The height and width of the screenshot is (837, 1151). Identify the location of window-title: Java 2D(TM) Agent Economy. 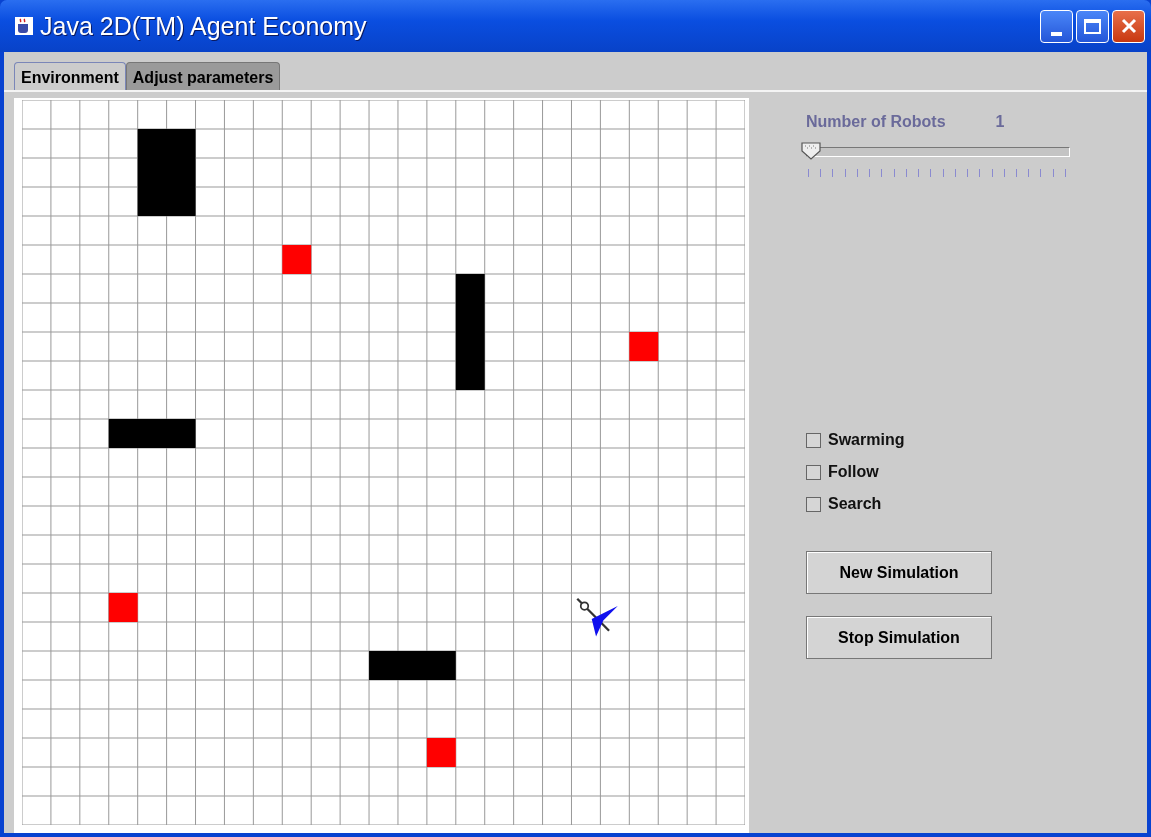
(204, 26).